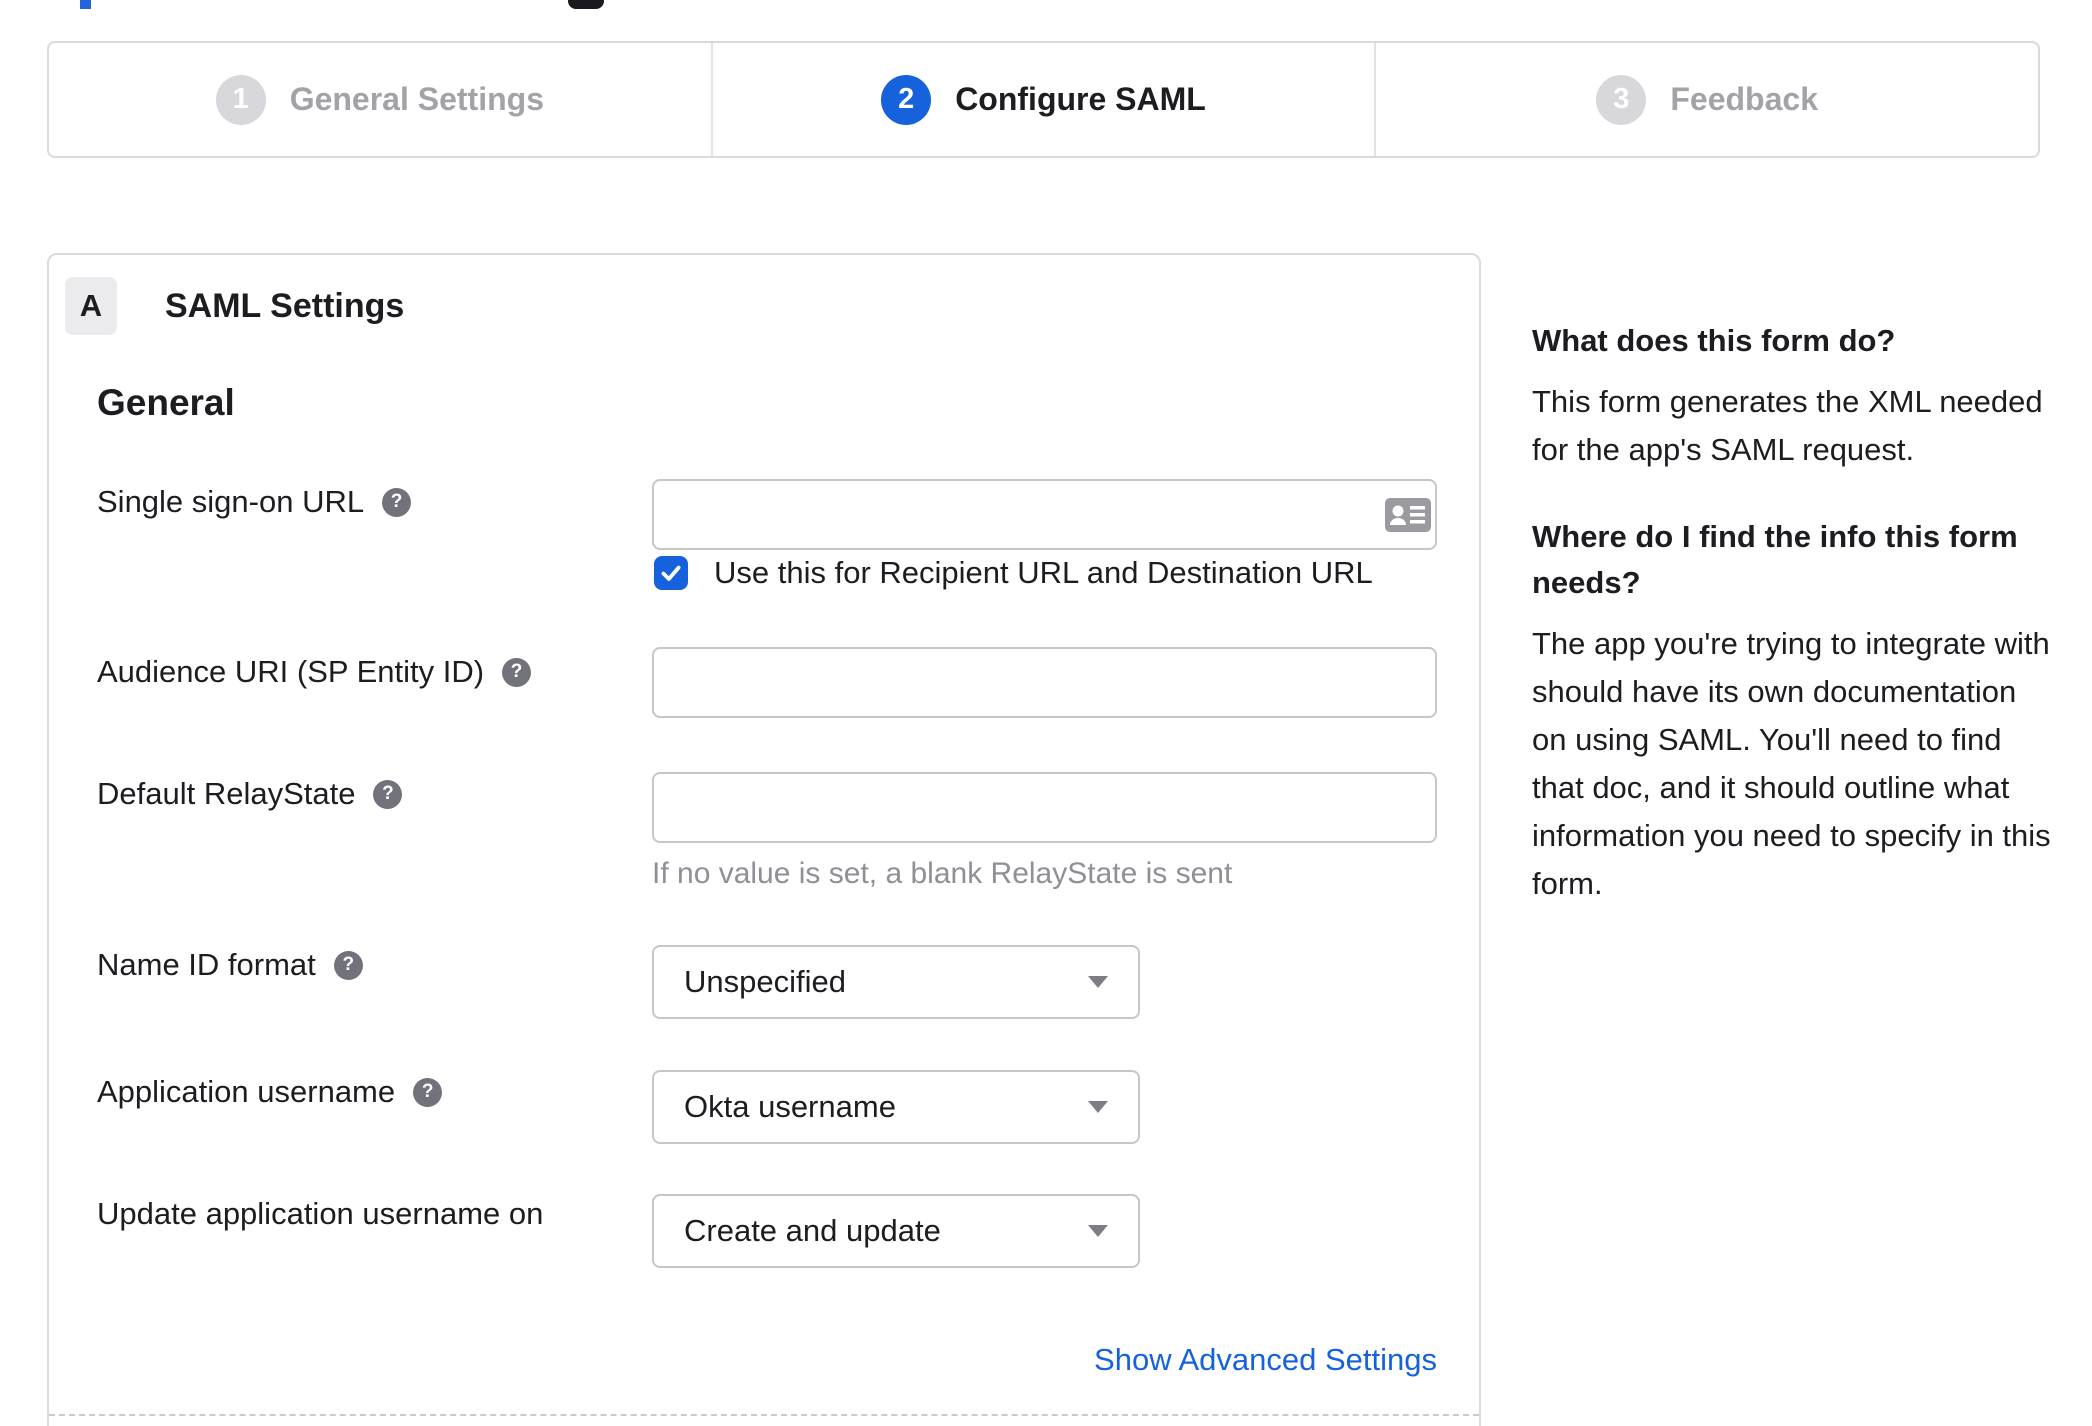 This screenshot has height=1426, width=2092. What do you see at coordinates (231, 501) in the screenshot?
I see `sso-url-label-text: Single sign-on URL` at bounding box center [231, 501].